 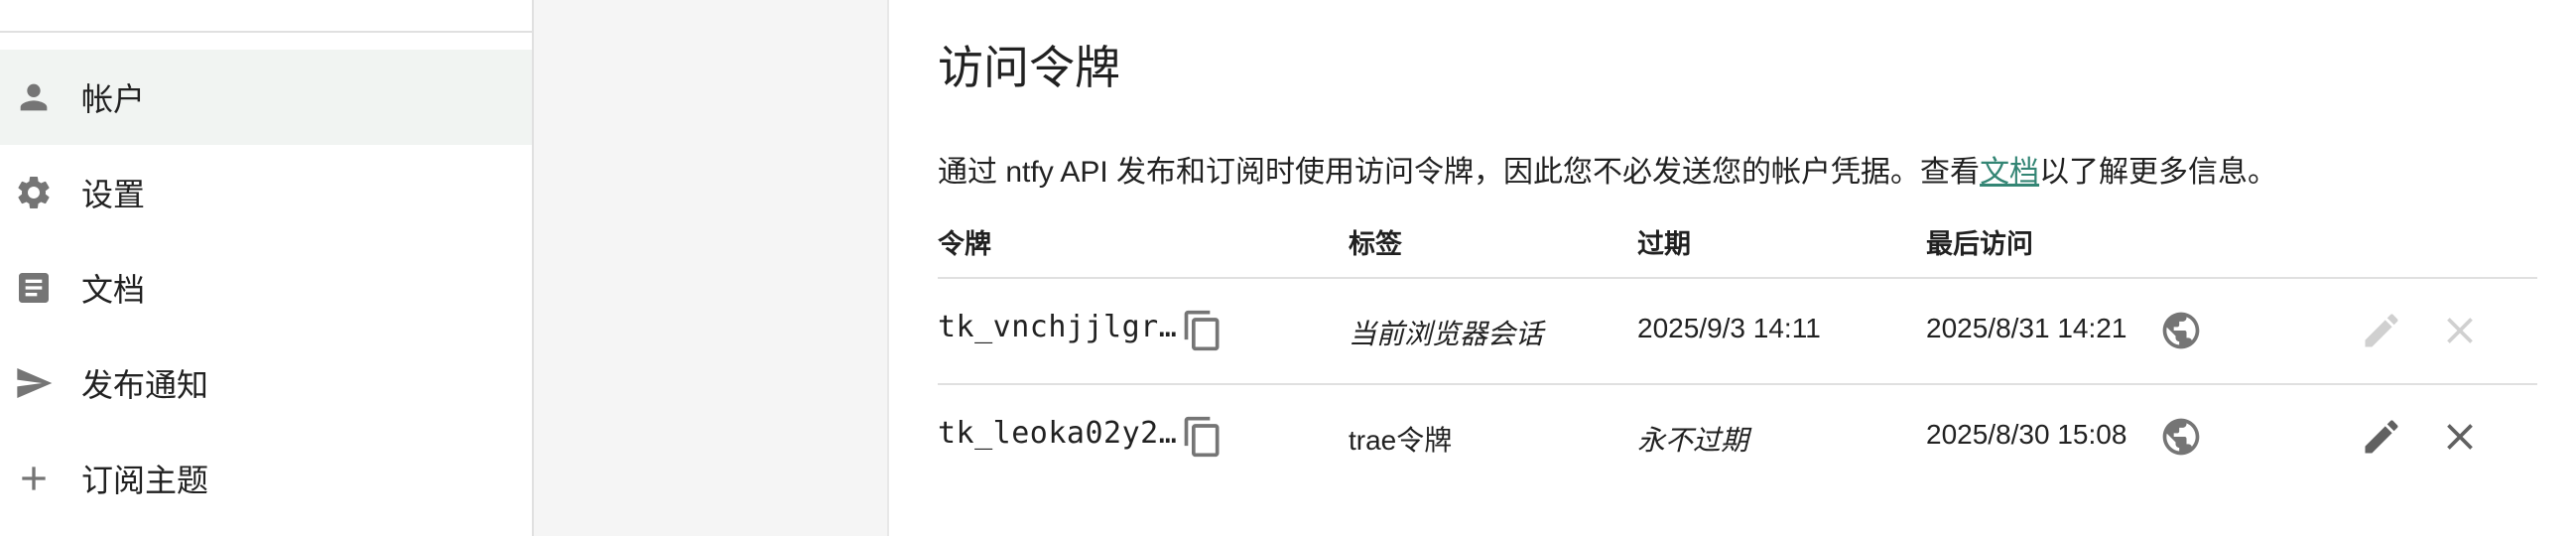 What do you see at coordinates (266, 192) in the screenshot?
I see `sidebar-item-settings: 设置` at bounding box center [266, 192].